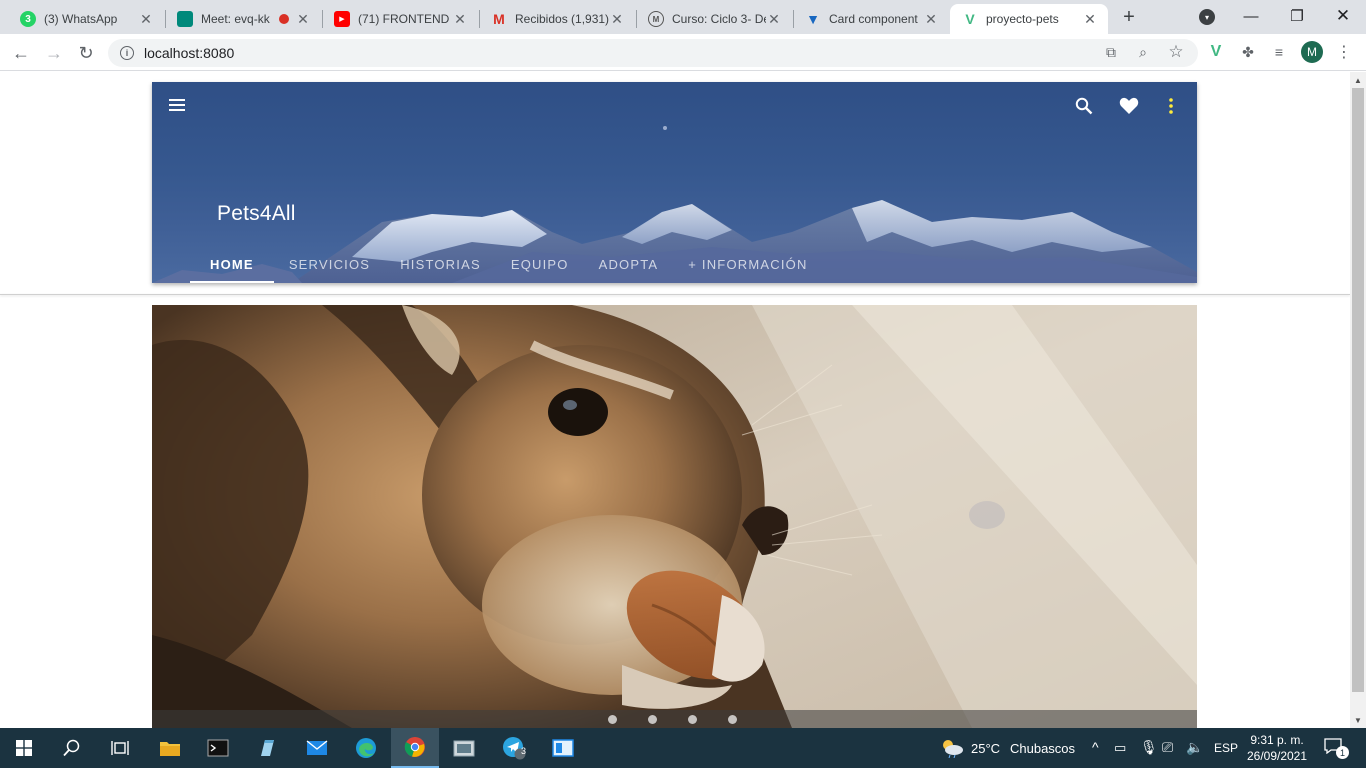  Describe the element at coordinates (653, 53) in the screenshot. I see `address-bar: i localhost:8080` at that location.